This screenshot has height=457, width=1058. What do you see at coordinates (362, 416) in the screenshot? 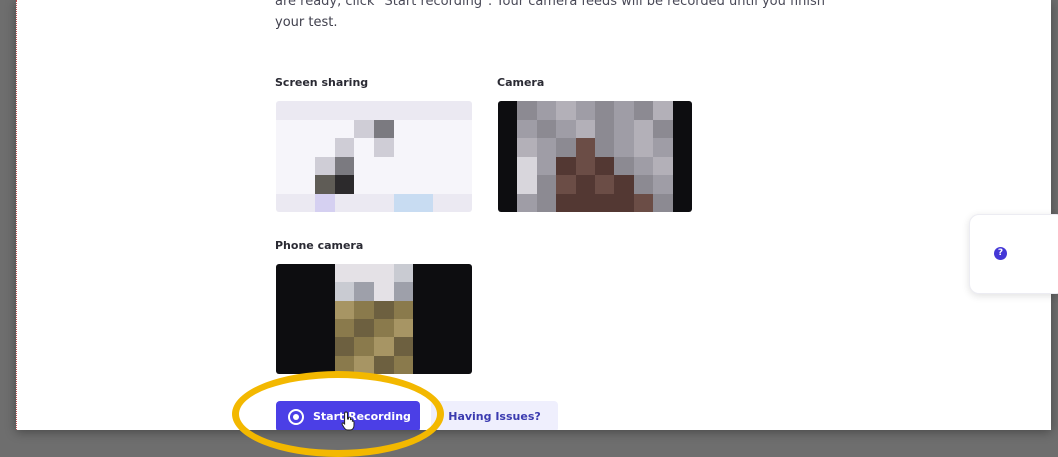
I see `start-recording-label: Start Recording` at bounding box center [362, 416].